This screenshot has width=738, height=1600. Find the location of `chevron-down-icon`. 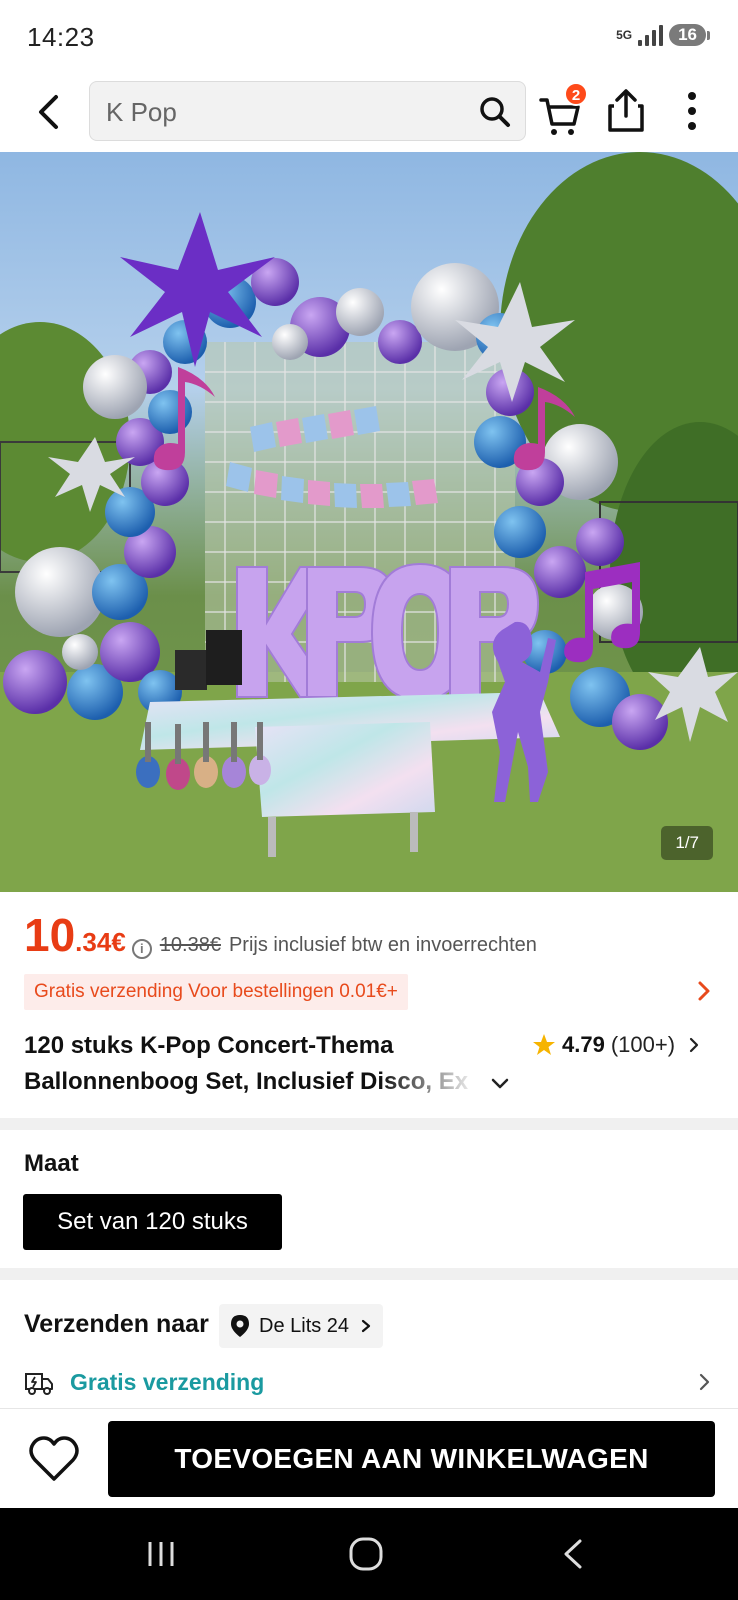

chevron-down-icon is located at coordinates (500, 1084).